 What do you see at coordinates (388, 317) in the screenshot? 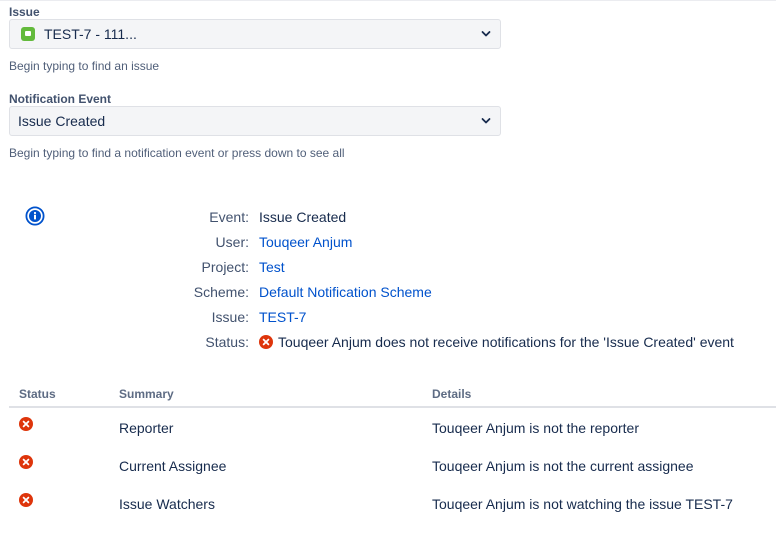
I see `detail-row-issue: Issue: TEST-7` at bounding box center [388, 317].